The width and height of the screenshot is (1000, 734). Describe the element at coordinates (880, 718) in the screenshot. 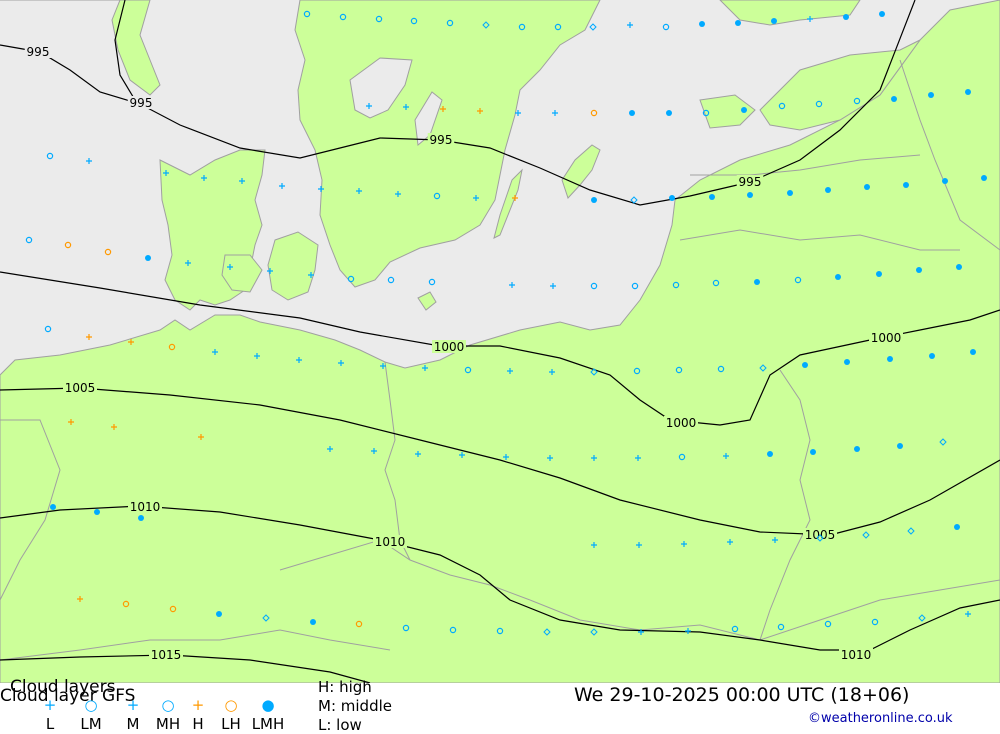

I see `credit-link: ©weatheronline.co.uk` at that location.